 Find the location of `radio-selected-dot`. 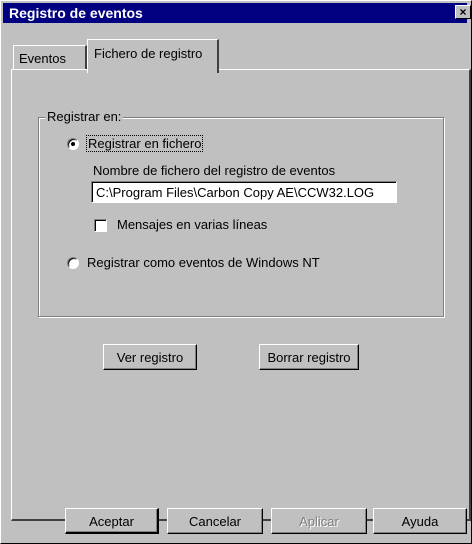

radio-selected-dot is located at coordinates (73, 144).